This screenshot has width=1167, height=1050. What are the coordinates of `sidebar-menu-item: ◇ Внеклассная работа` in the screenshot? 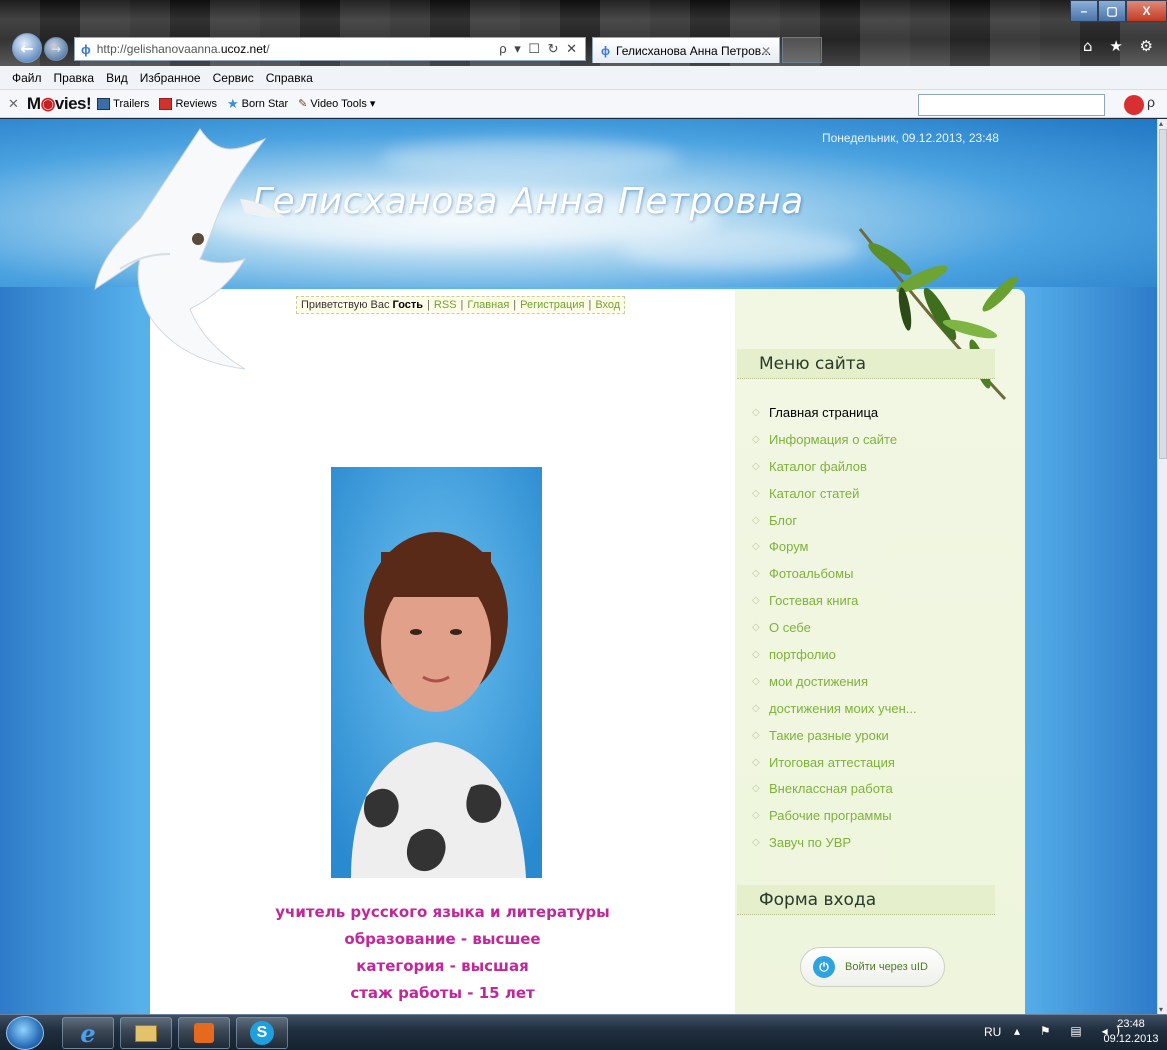 It's located at (834, 788).